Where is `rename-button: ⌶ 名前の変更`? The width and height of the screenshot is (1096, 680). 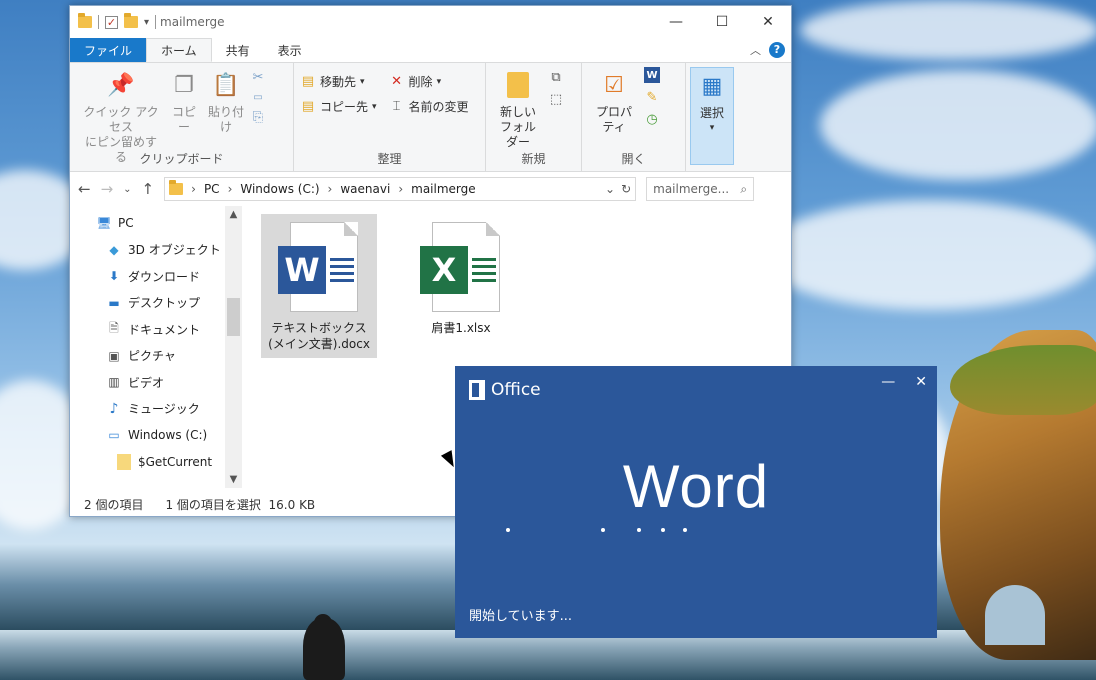
rename-button: ⌶ 名前の変更 is located at coordinates (429, 106).